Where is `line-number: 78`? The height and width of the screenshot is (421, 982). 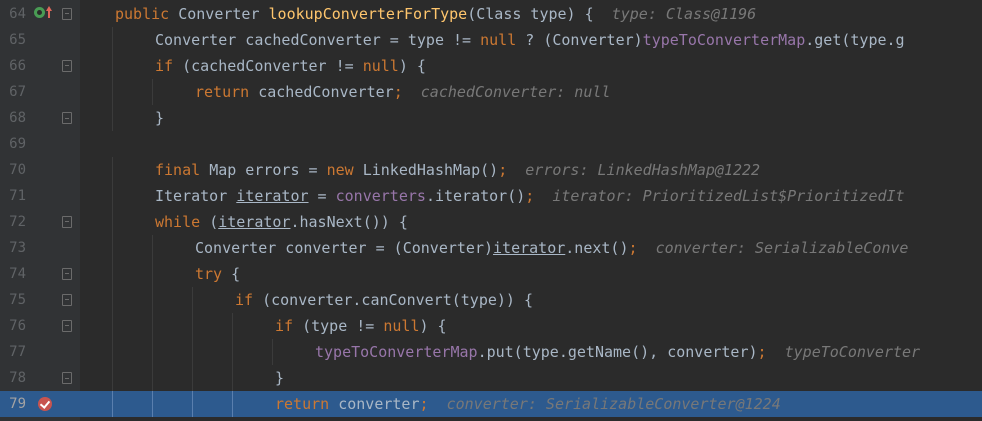
line-number: 78 is located at coordinates (13, 378).